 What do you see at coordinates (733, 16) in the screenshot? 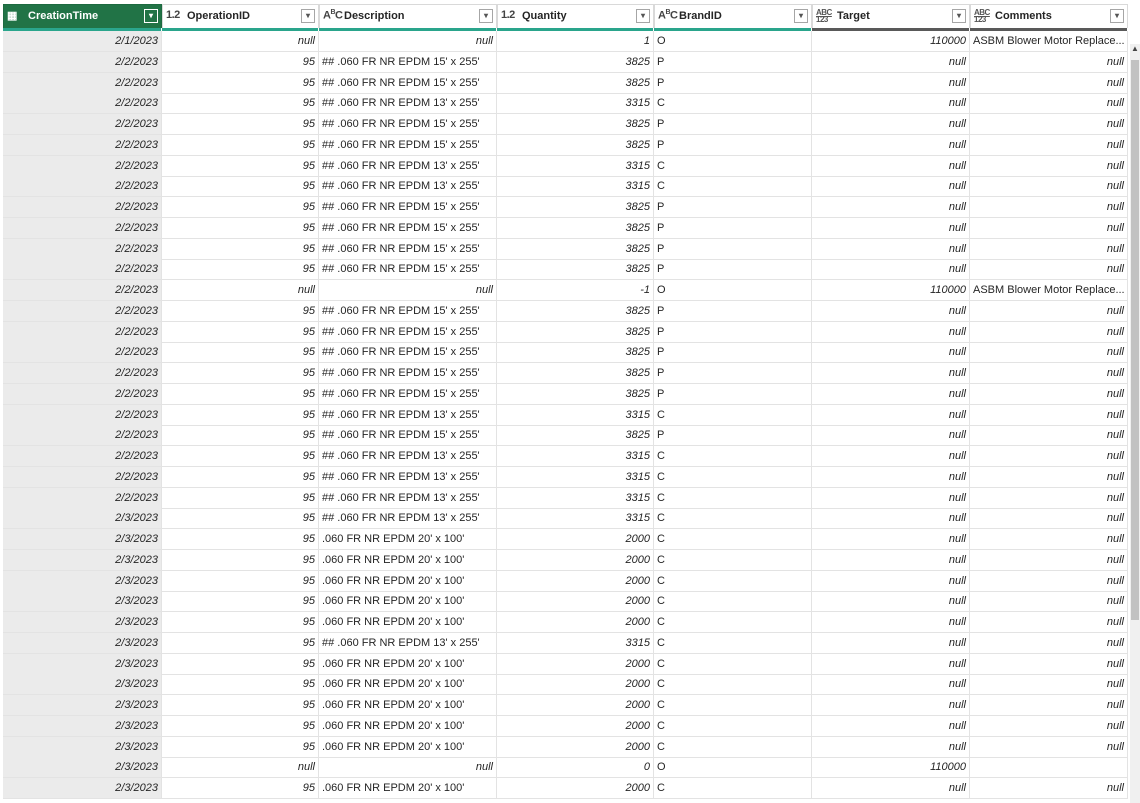
I see `column-header-brandid: ABC BrandID ▾` at bounding box center [733, 16].